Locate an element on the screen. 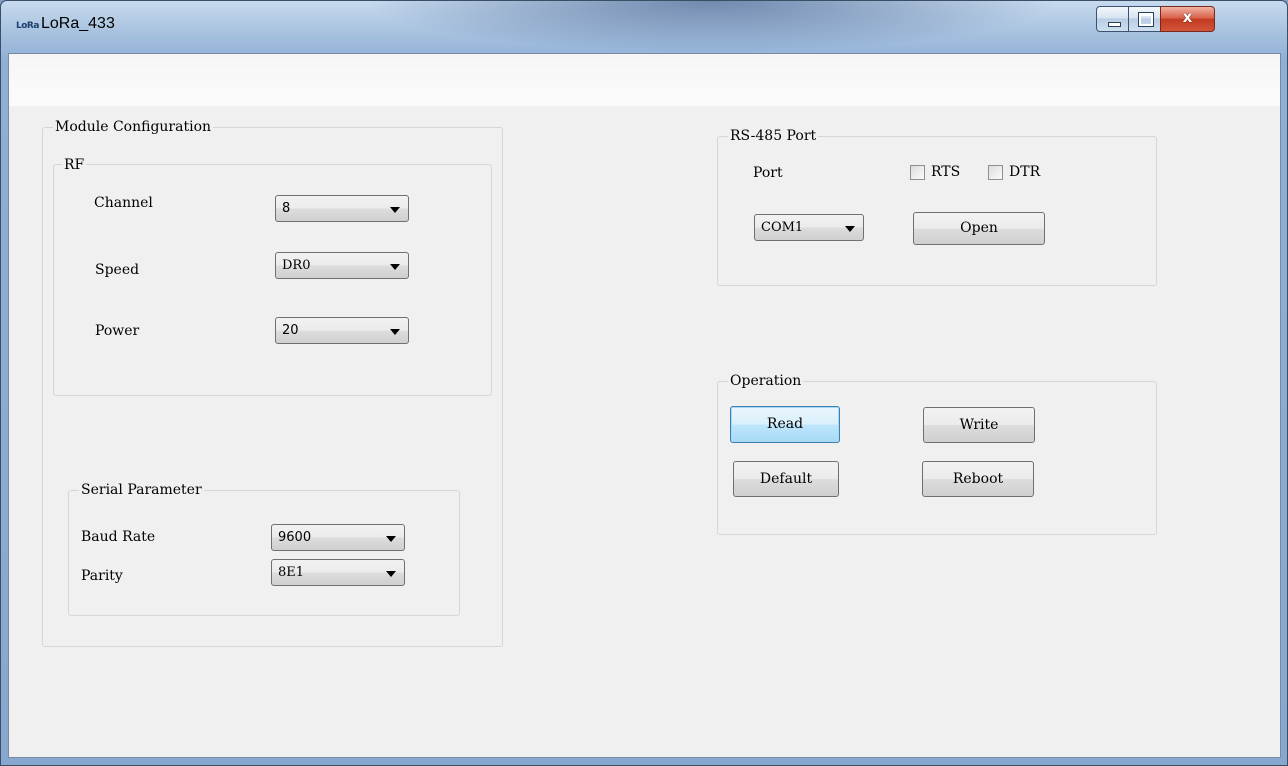  write-button: Write is located at coordinates (979, 425).